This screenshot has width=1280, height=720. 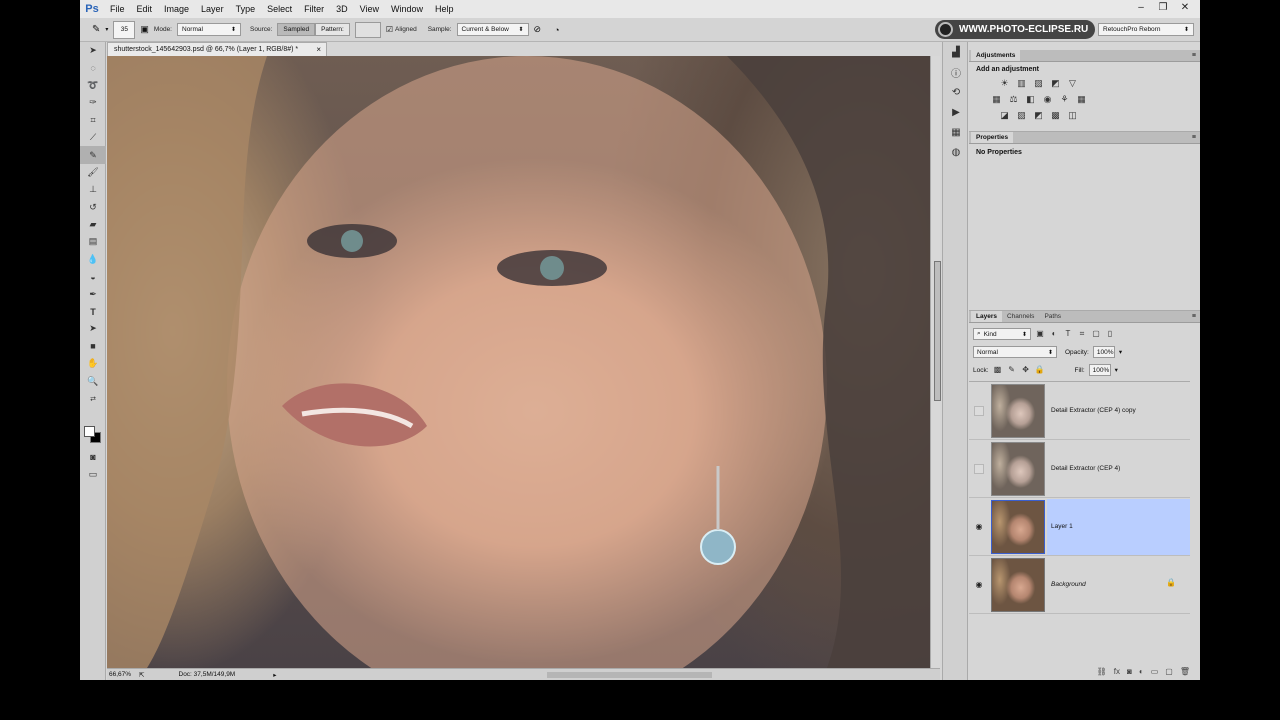 What do you see at coordinates (332, 29) in the screenshot?
I see `pattern-button: Pattern:` at bounding box center [332, 29].